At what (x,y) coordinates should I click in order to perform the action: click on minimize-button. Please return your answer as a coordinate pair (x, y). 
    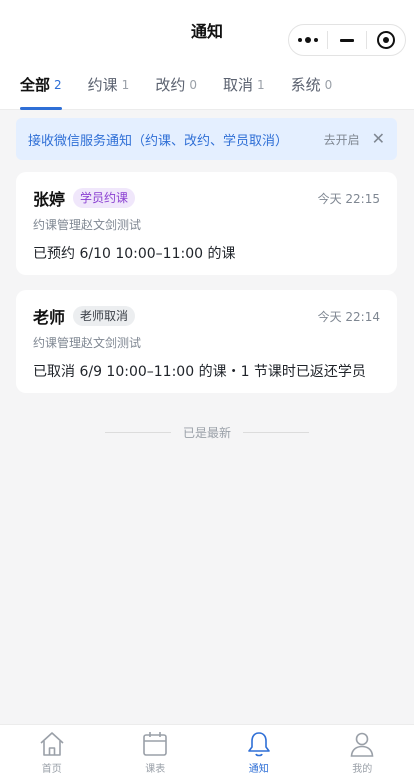
    Looking at the image, I should click on (347, 40).